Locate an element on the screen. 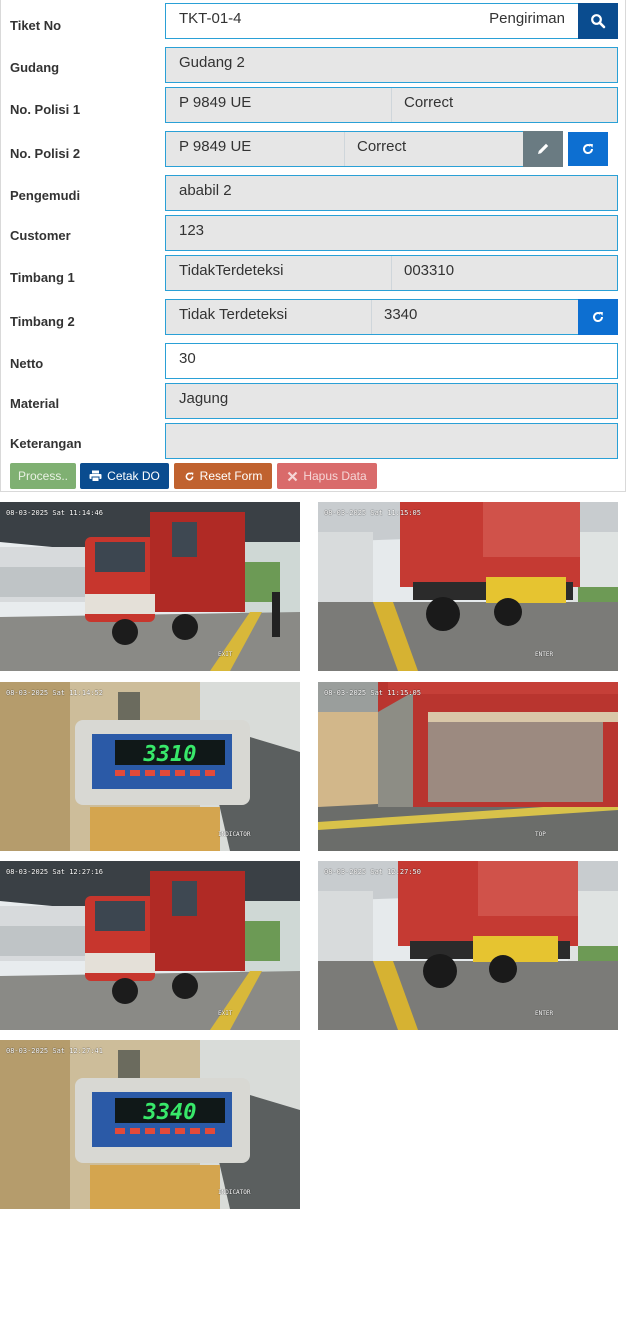 Image resolution: width=626 pixels, height=1341 pixels. cetak-do-button: Cetak DO is located at coordinates (124, 476).